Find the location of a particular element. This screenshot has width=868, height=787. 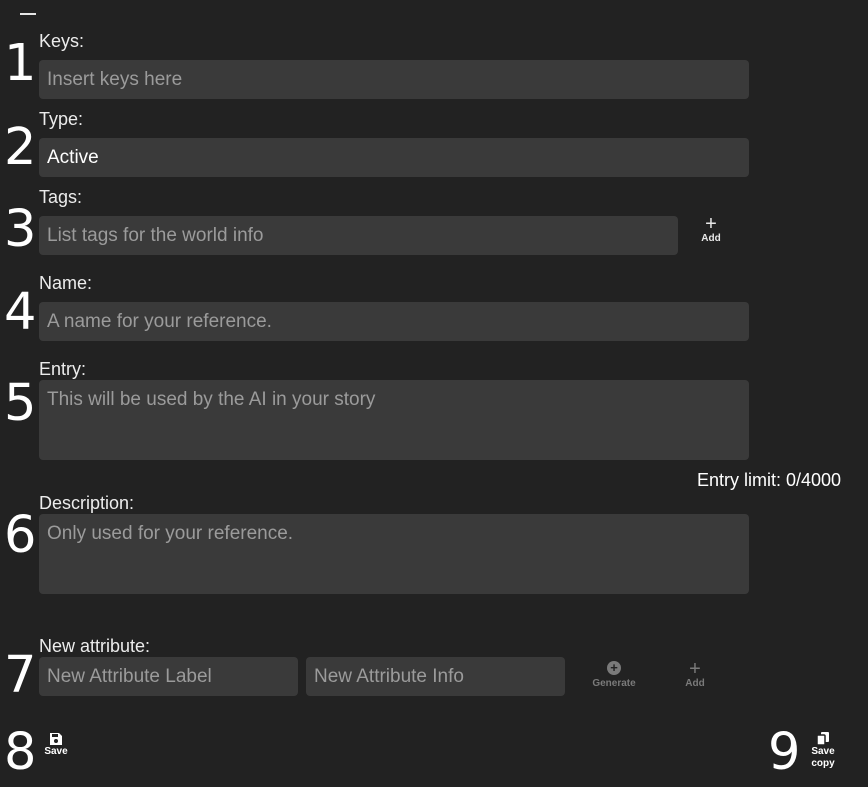

save-button: Save is located at coordinates (56, 744).